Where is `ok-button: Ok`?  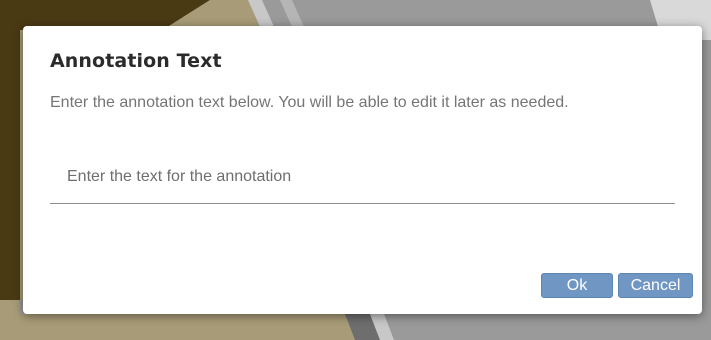 ok-button: Ok is located at coordinates (577, 285).